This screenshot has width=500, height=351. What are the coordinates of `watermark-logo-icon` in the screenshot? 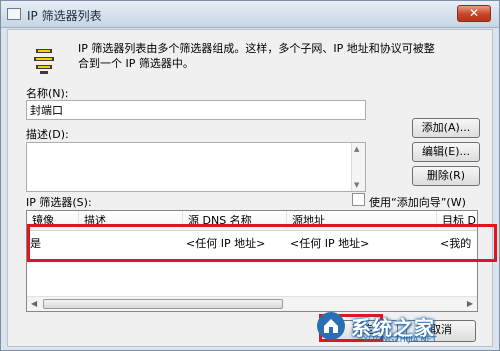 It's located at (331, 326).